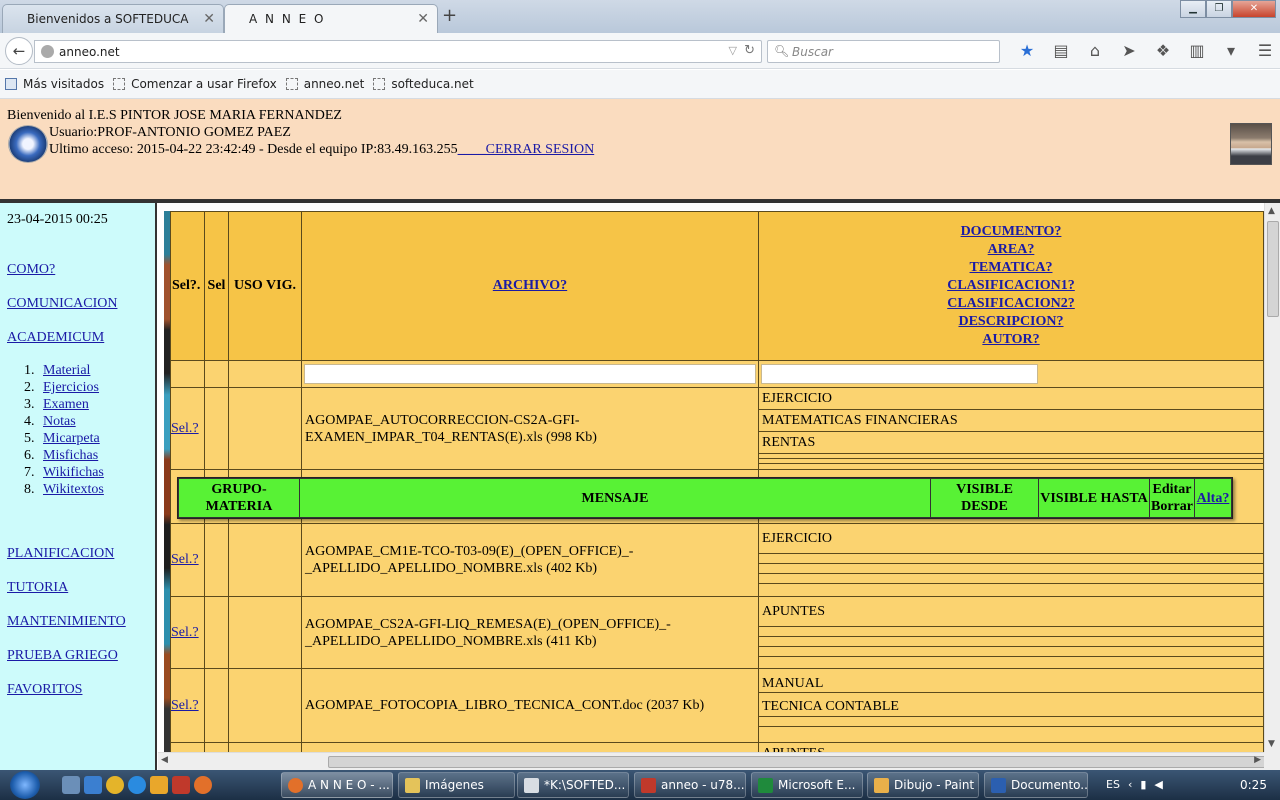 The width and height of the screenshot is (1280, 800). Describe the element at coordinates (899, 374) in the screenshot. I see `meta-filter-input` at that location.